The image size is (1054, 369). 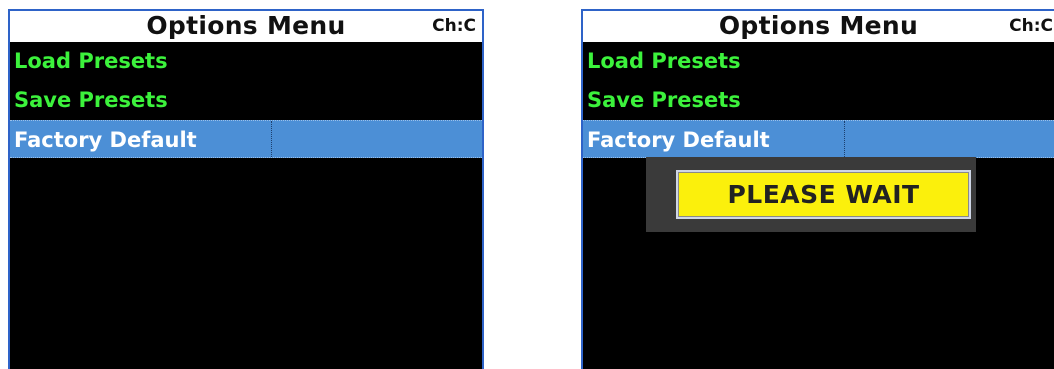 What do you see at coordinates (823, 194) in the screenshot?
I see `please-wait-message: PLEASE WAIT` at bounding box center [823, 194].